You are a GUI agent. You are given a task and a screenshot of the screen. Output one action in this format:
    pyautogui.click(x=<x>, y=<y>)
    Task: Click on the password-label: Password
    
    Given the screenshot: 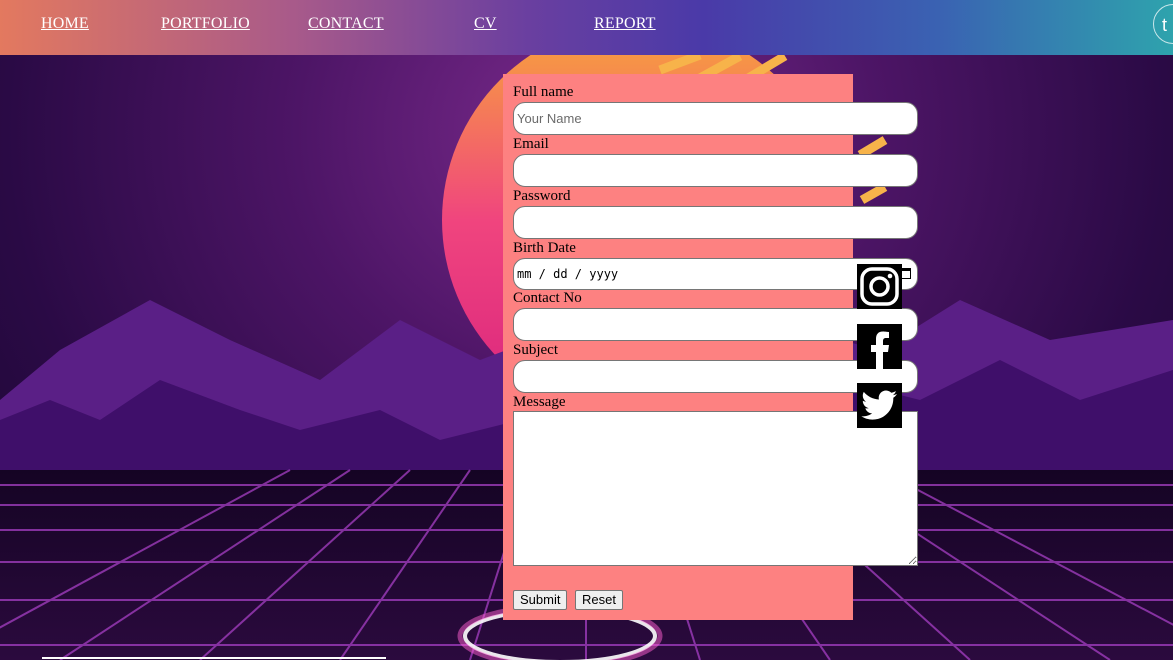 What is the action you would take?
    pyautogui.click(x=542, y=196)
    